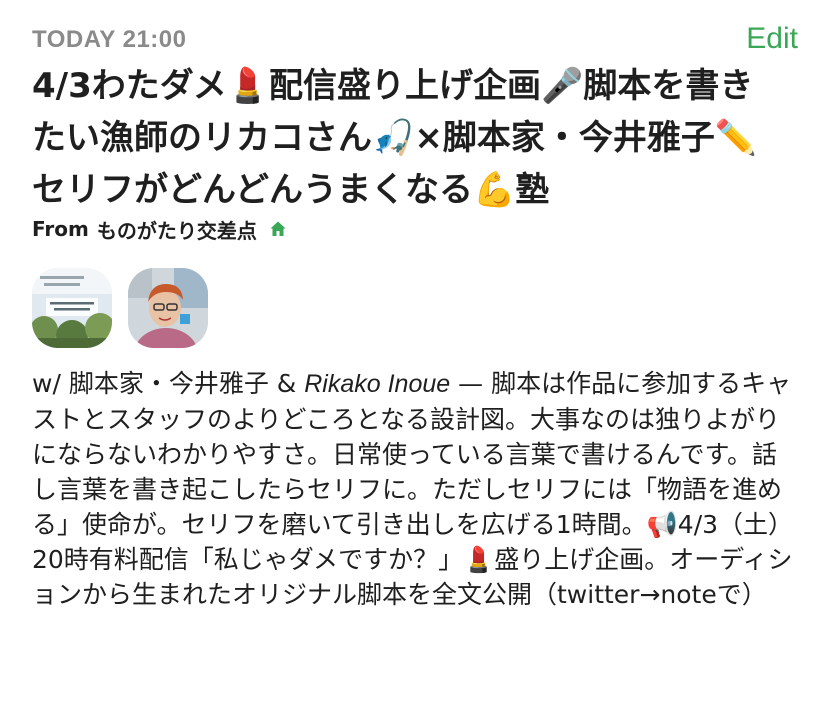 The height and width of the screenshot is (702, 828). Describe the element at coordinates (50, 383) in the screenshot. I see `hosts-prefix: w/` at that location.